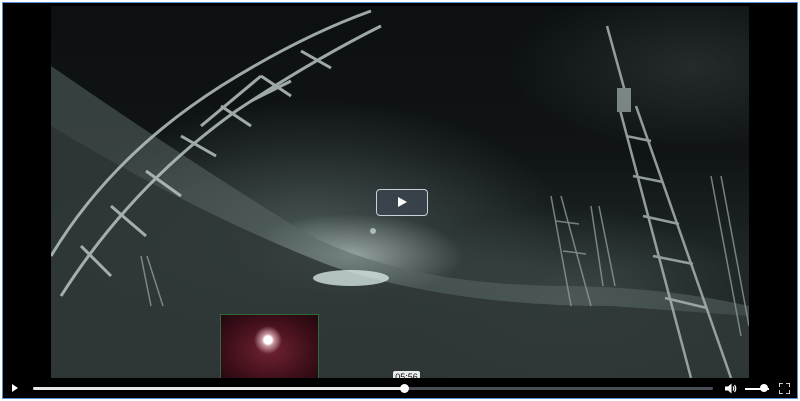  Describe the element at coordinates (784, 388) in the screenshot. I see `fullscreen-icon` at that location.